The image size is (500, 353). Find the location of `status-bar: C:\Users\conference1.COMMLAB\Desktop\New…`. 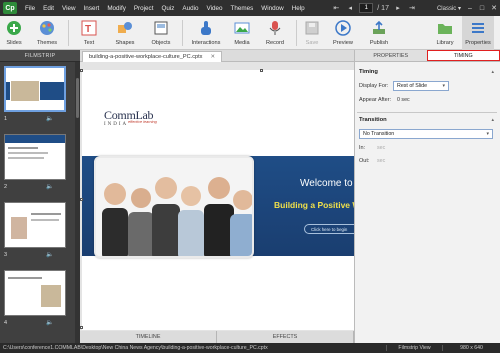

status-bar: C:\Users\conference1.COMMLAB\Desktop\New… is located at coordinates (250, 348).